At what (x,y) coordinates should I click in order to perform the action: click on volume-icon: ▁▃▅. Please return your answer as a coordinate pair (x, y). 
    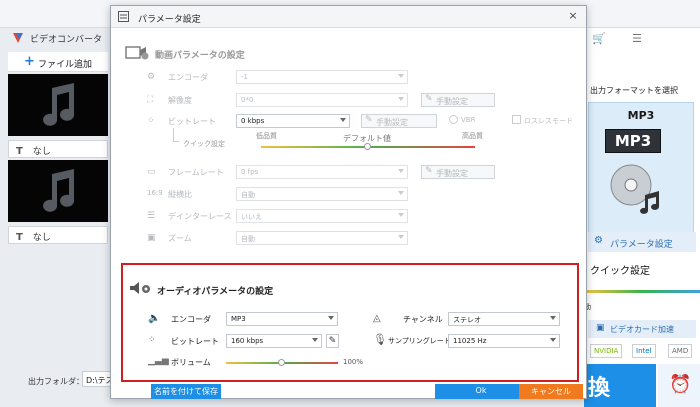
    Looking at the image, I should click on (158, 361).